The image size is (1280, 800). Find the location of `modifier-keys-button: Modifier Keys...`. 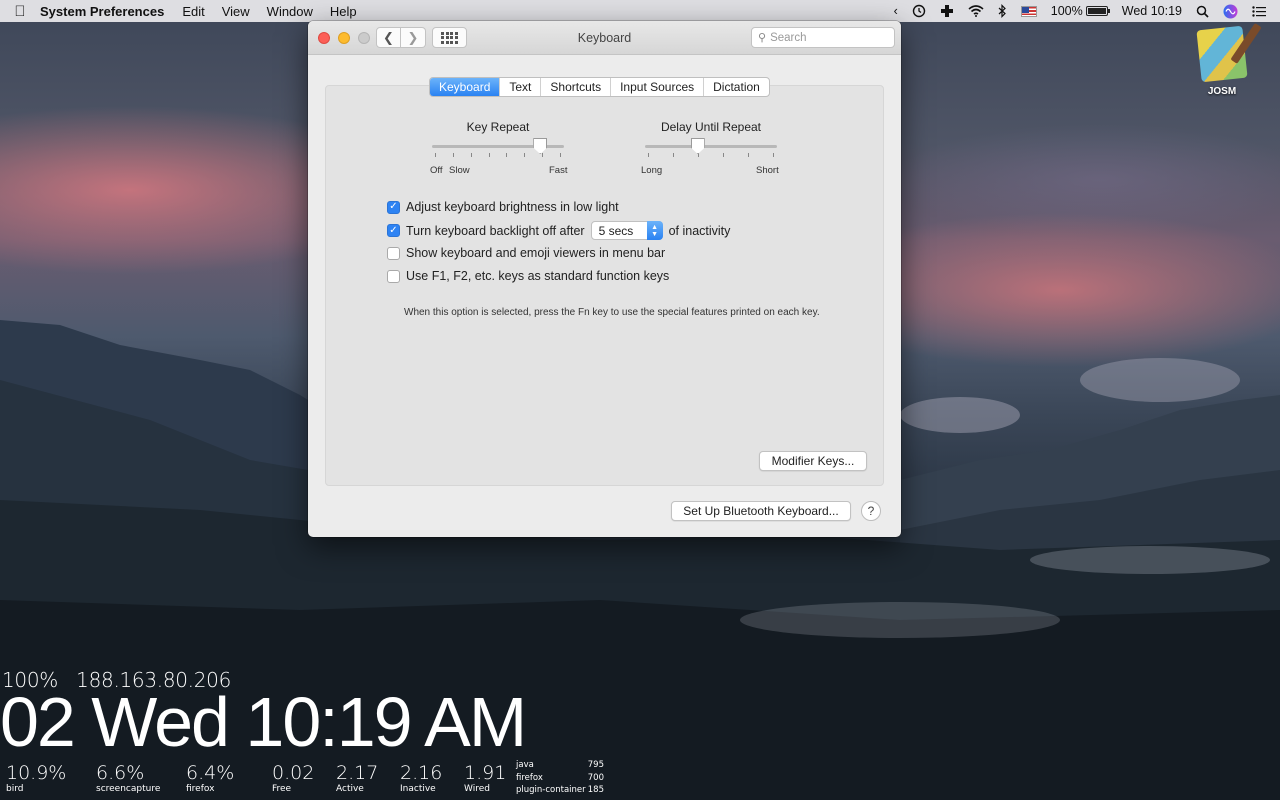

modifier-keys-button: Modifier Keys... is located at coordinates (813, 461).